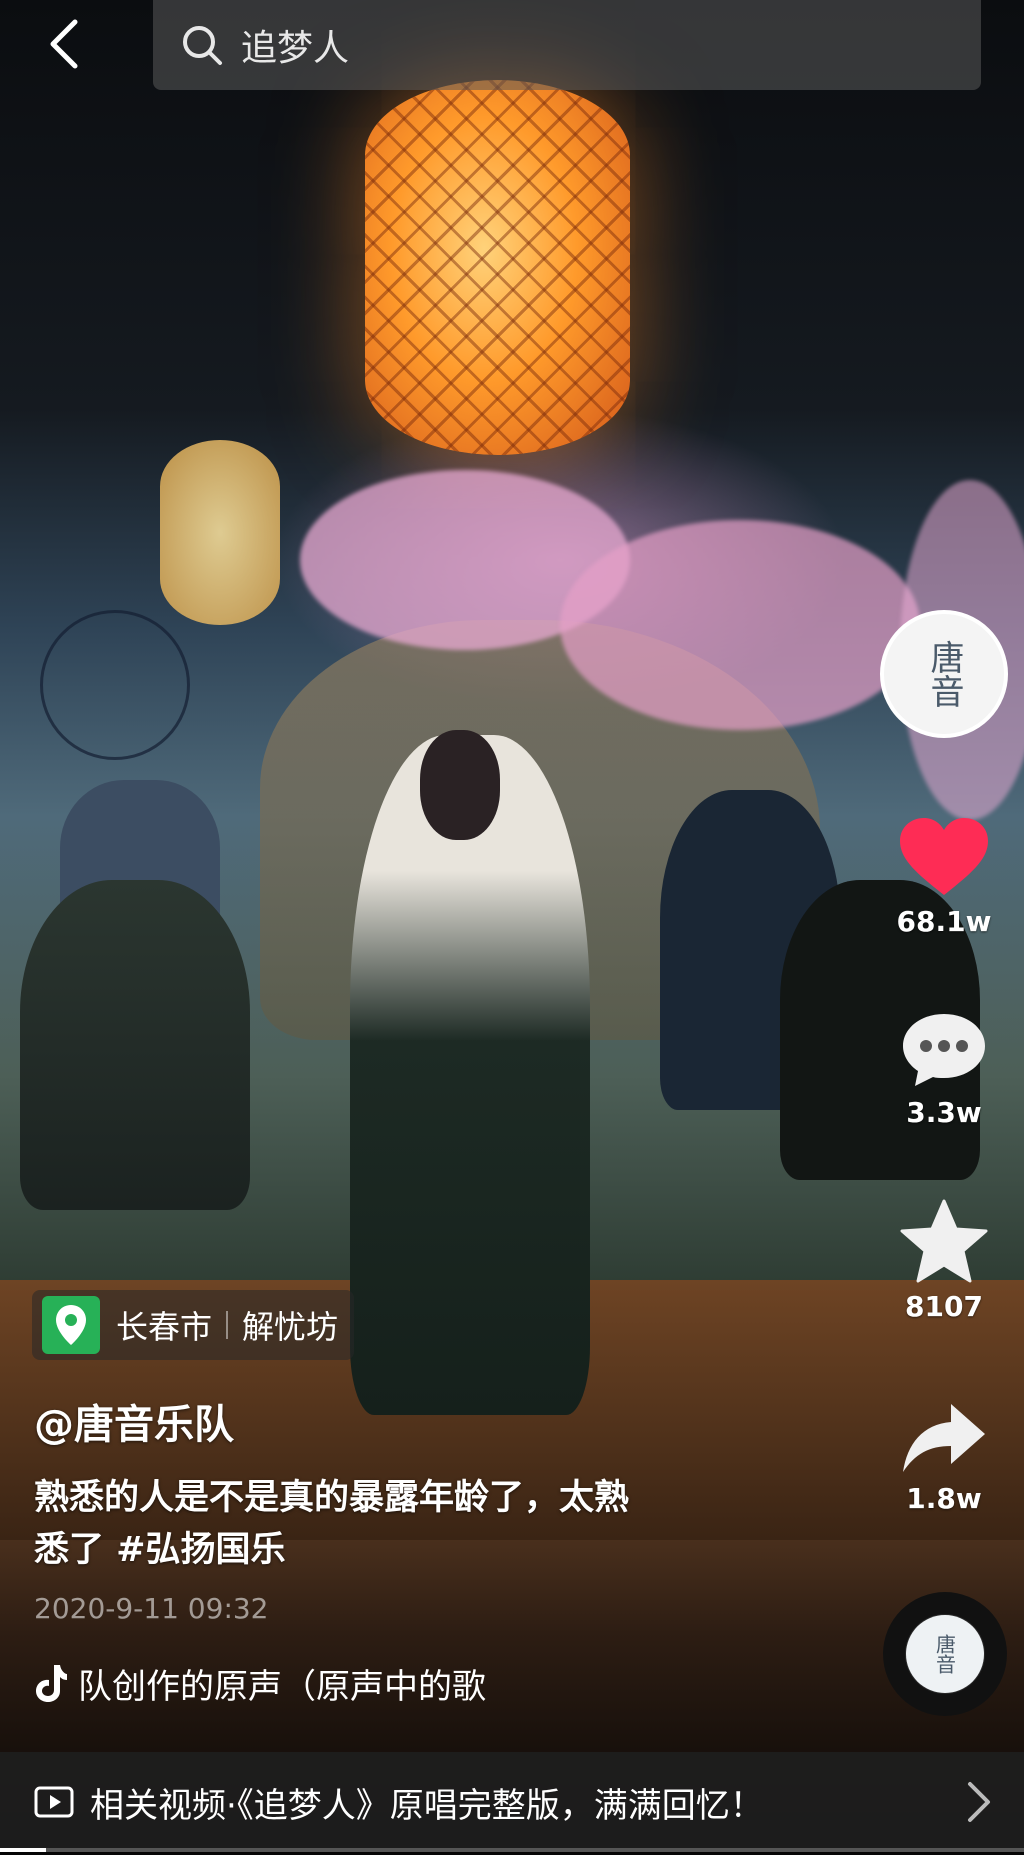 The width and height of the screenshot is (1024, 1855). I want to click on share-arrow-icon, so click(944, 1438).